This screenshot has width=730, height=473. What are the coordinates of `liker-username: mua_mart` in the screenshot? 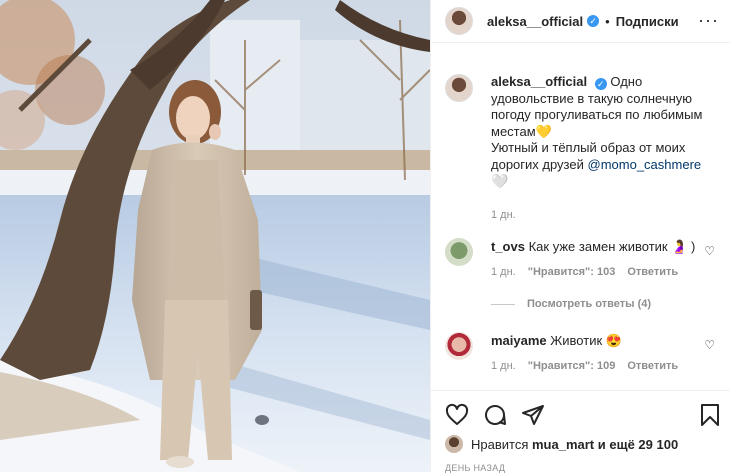 It's located at (563, 444).